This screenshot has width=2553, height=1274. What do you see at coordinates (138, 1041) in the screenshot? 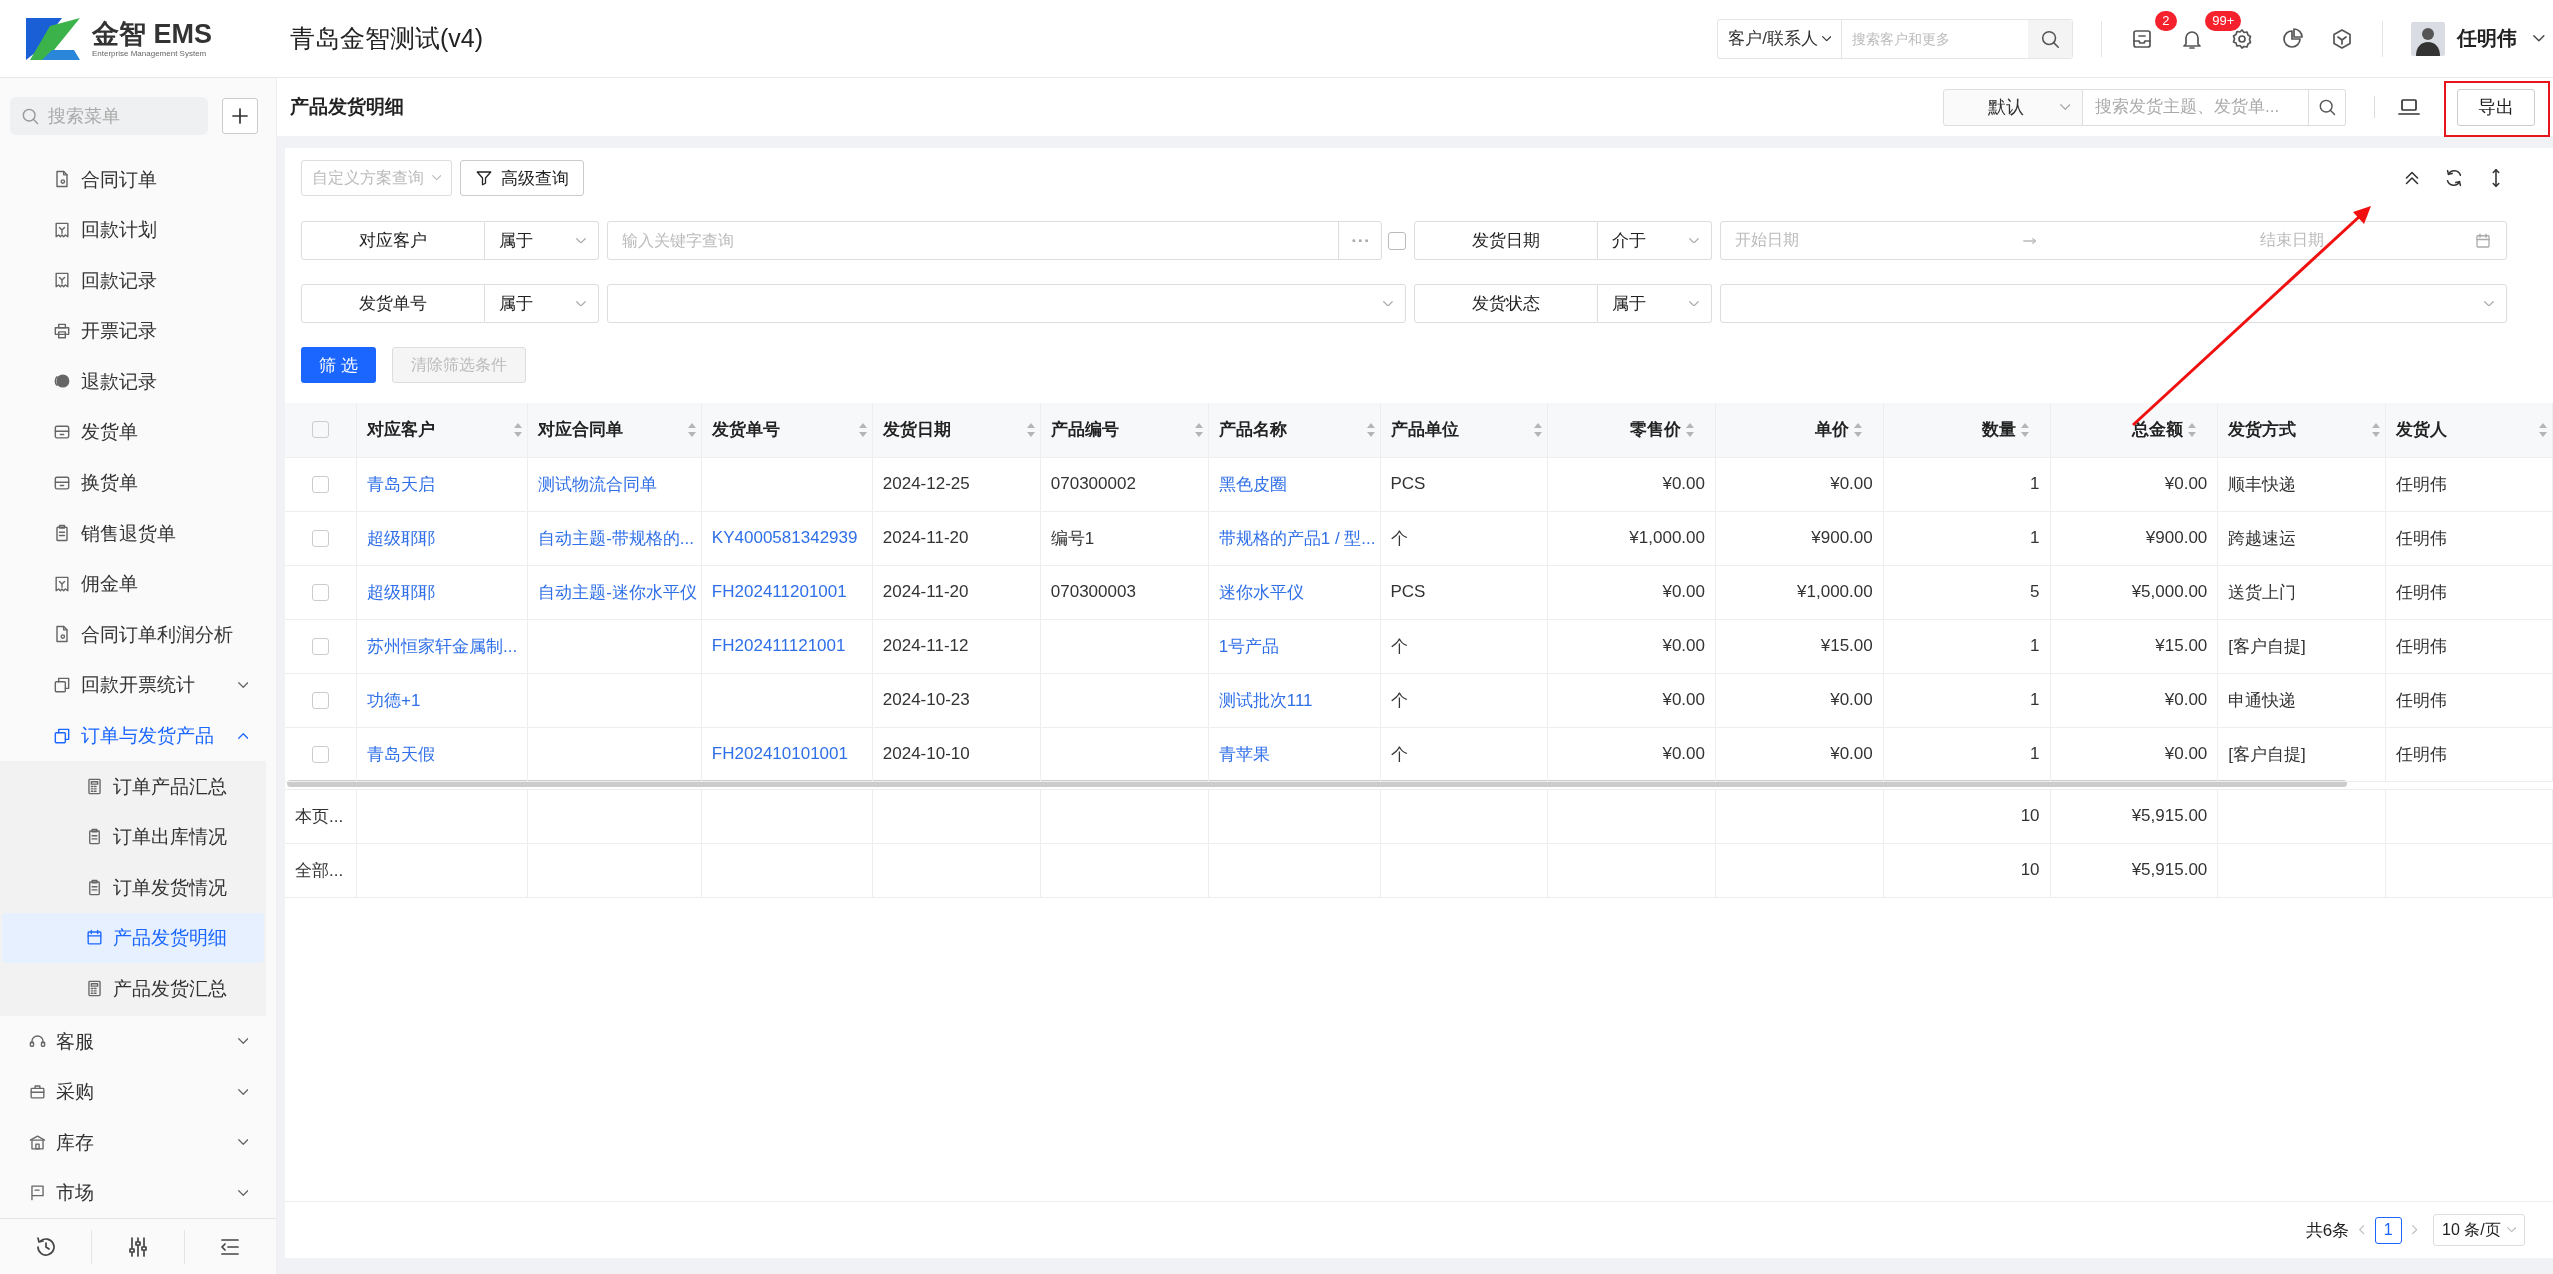
I see `menu-item: 客服` at bounding box center [138, 1041].